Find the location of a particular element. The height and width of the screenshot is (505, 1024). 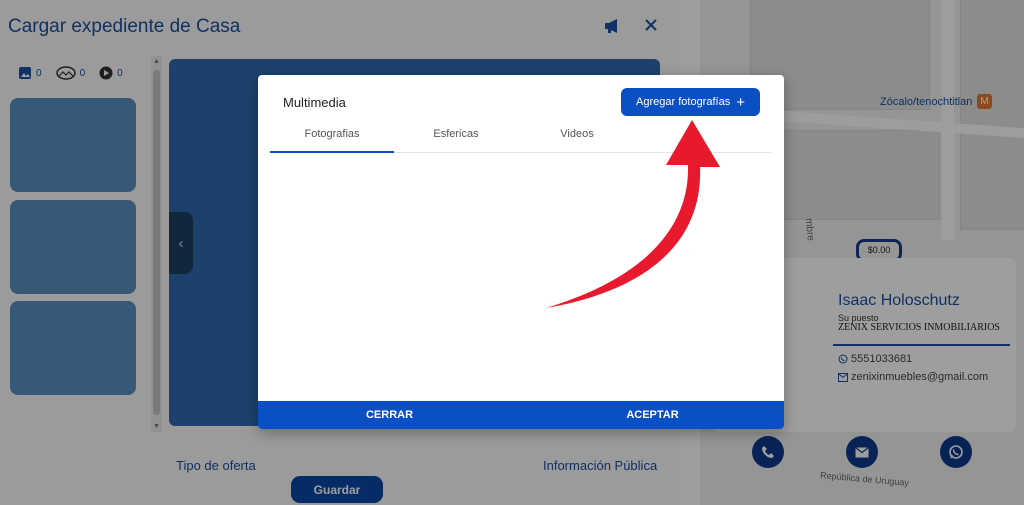

plus-icon: + is located at coordinates (740, 102).